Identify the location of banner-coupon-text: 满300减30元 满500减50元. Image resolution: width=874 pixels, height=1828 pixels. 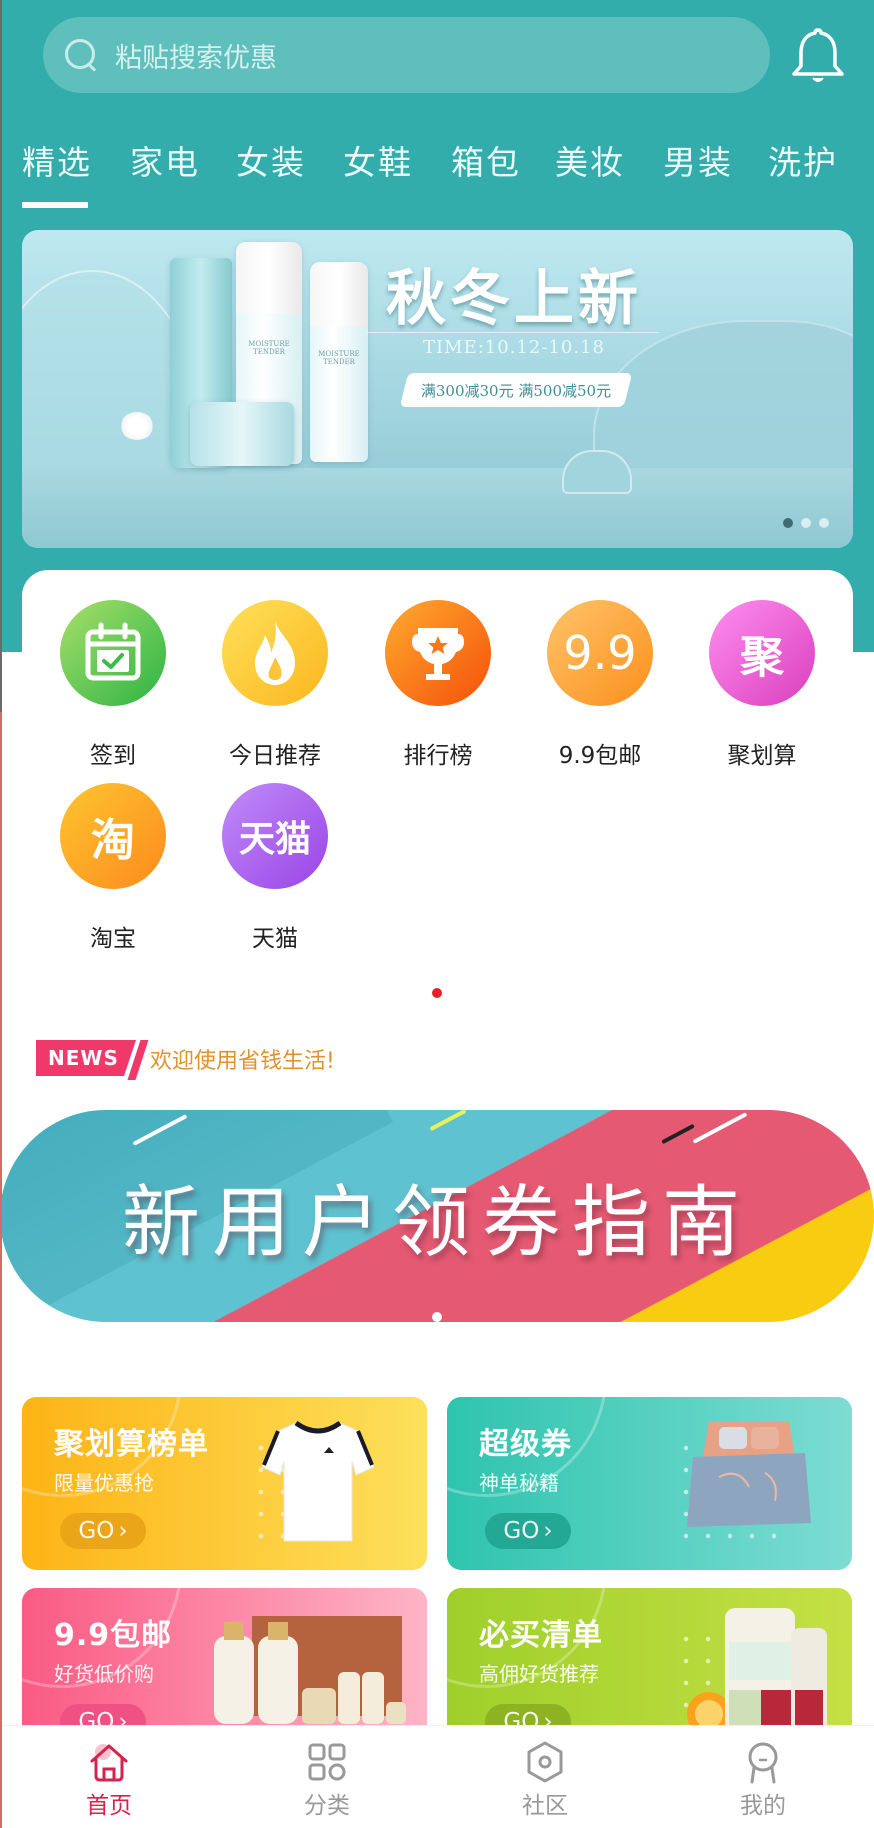
(516, 390).